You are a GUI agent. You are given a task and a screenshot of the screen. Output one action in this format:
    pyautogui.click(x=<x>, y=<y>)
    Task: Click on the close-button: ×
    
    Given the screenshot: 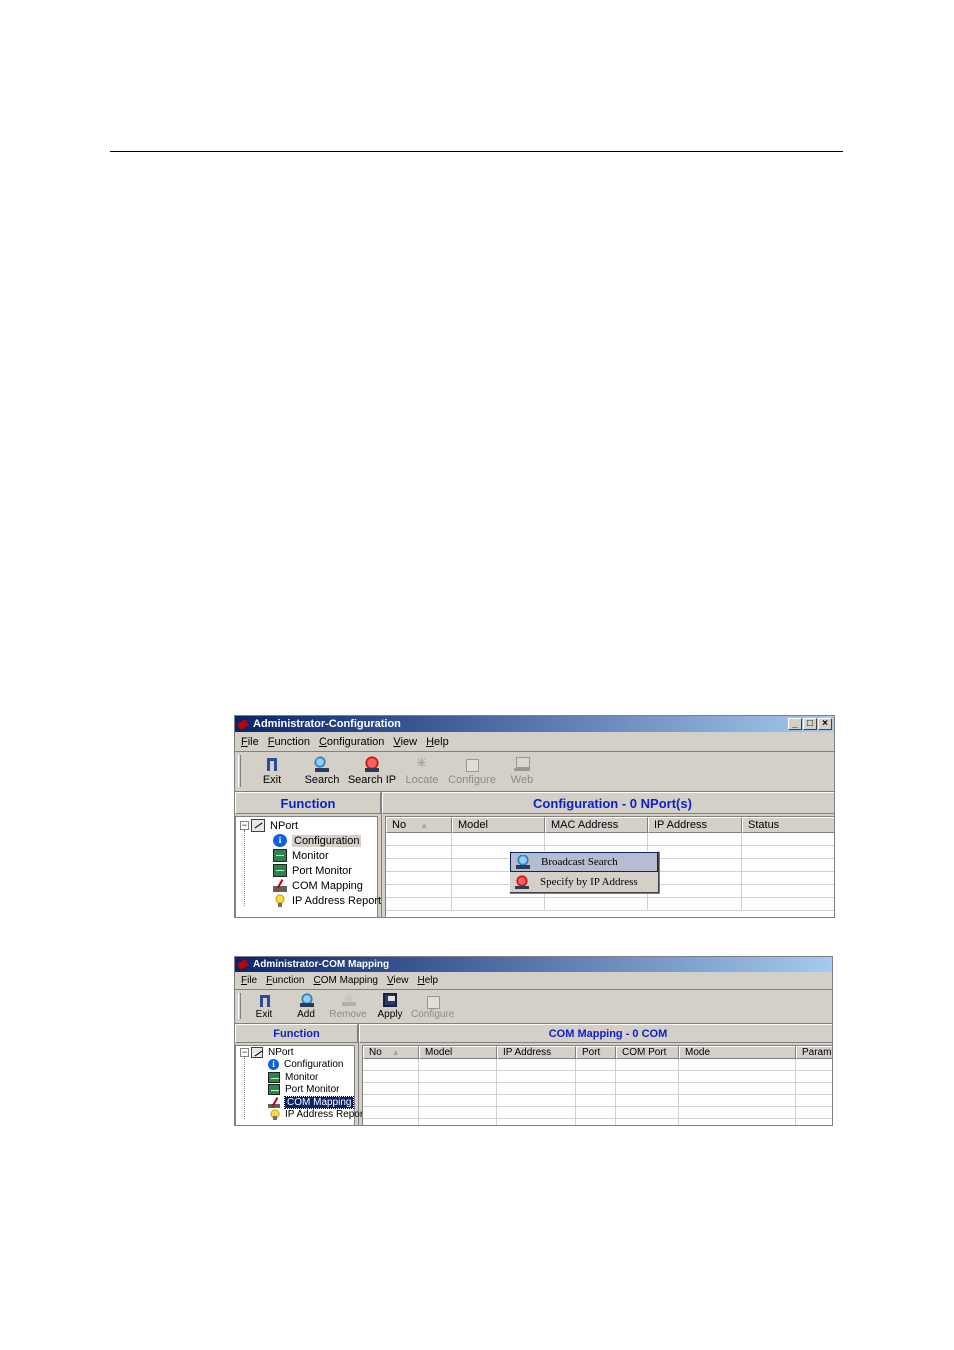 What is the action you would take?
    pyautogui.click(x=825, y=724)
    